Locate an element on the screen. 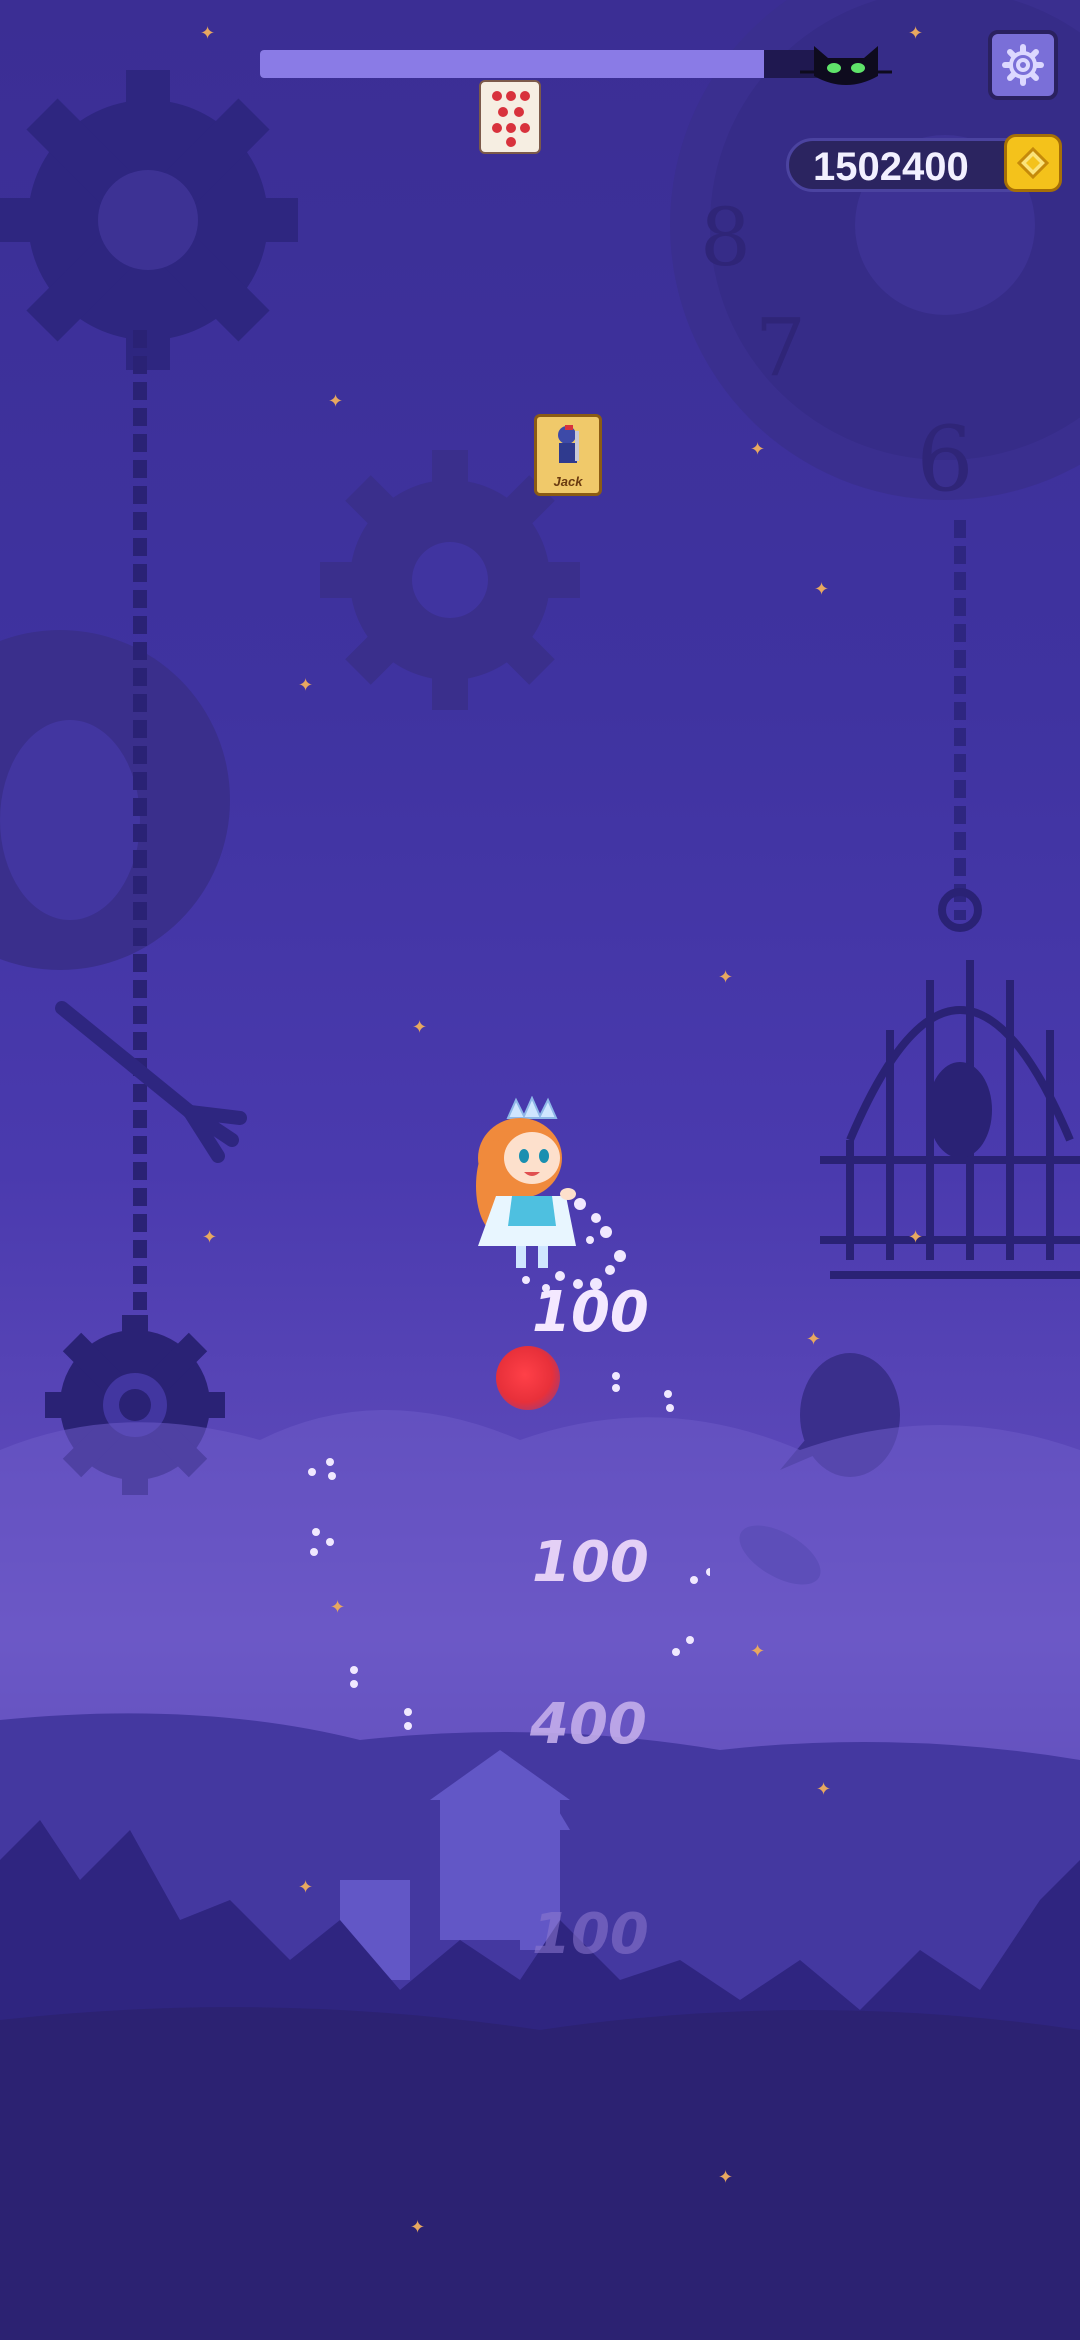  score-popup: 400 is located at coordinates (588, 1724).